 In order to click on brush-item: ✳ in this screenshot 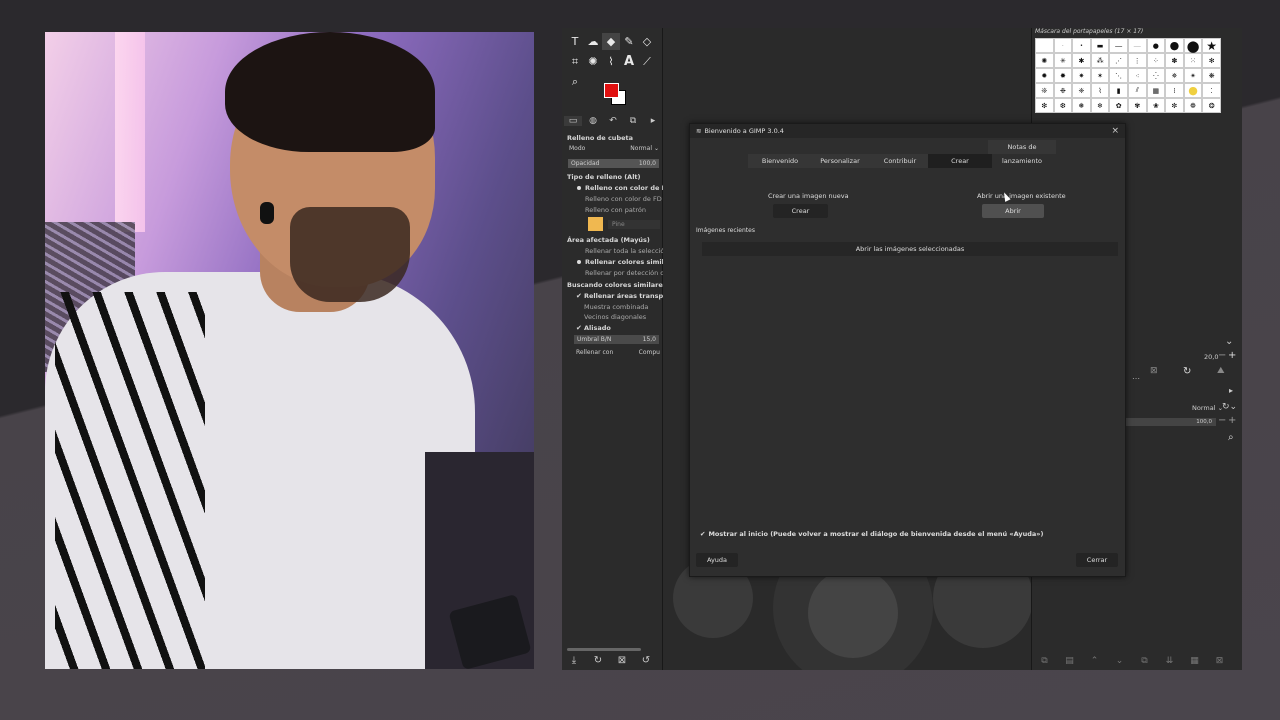, I will do `click(1063, 60)`.